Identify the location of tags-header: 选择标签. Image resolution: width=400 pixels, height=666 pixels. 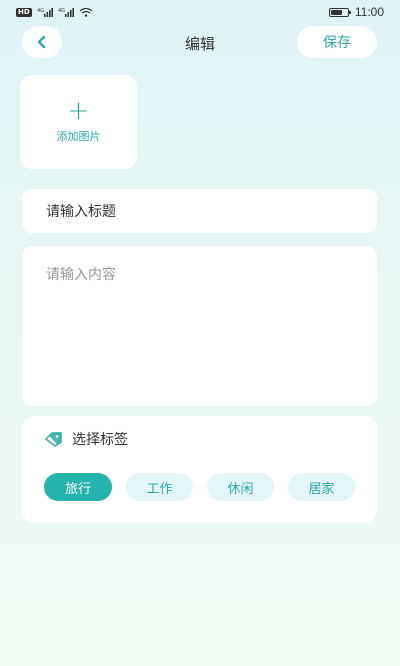
(86, 439).